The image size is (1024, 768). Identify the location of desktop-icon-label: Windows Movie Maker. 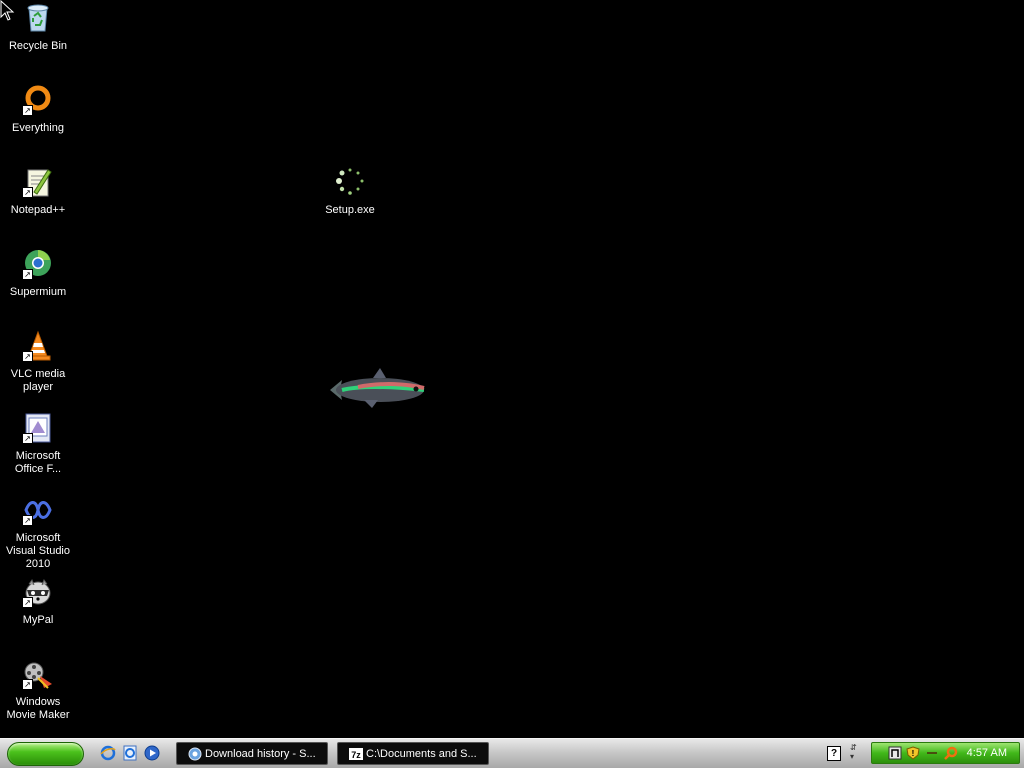
(38, 708).